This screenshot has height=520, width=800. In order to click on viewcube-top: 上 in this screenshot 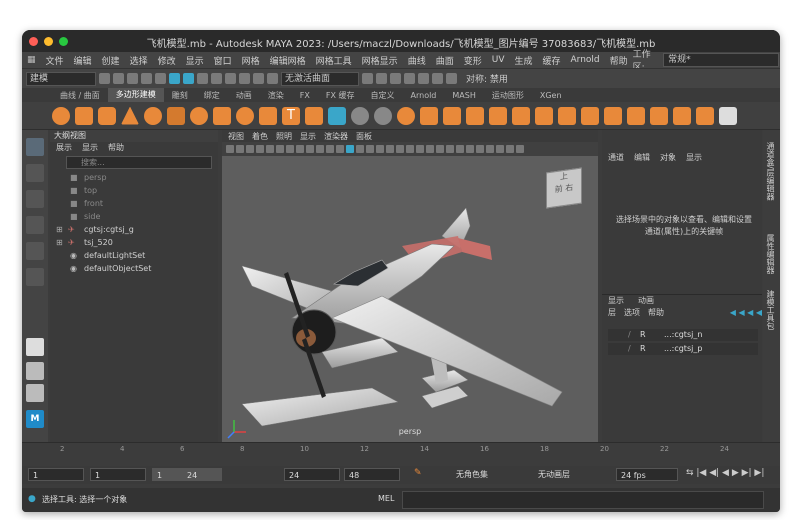, I will do `click(564, 177)`.